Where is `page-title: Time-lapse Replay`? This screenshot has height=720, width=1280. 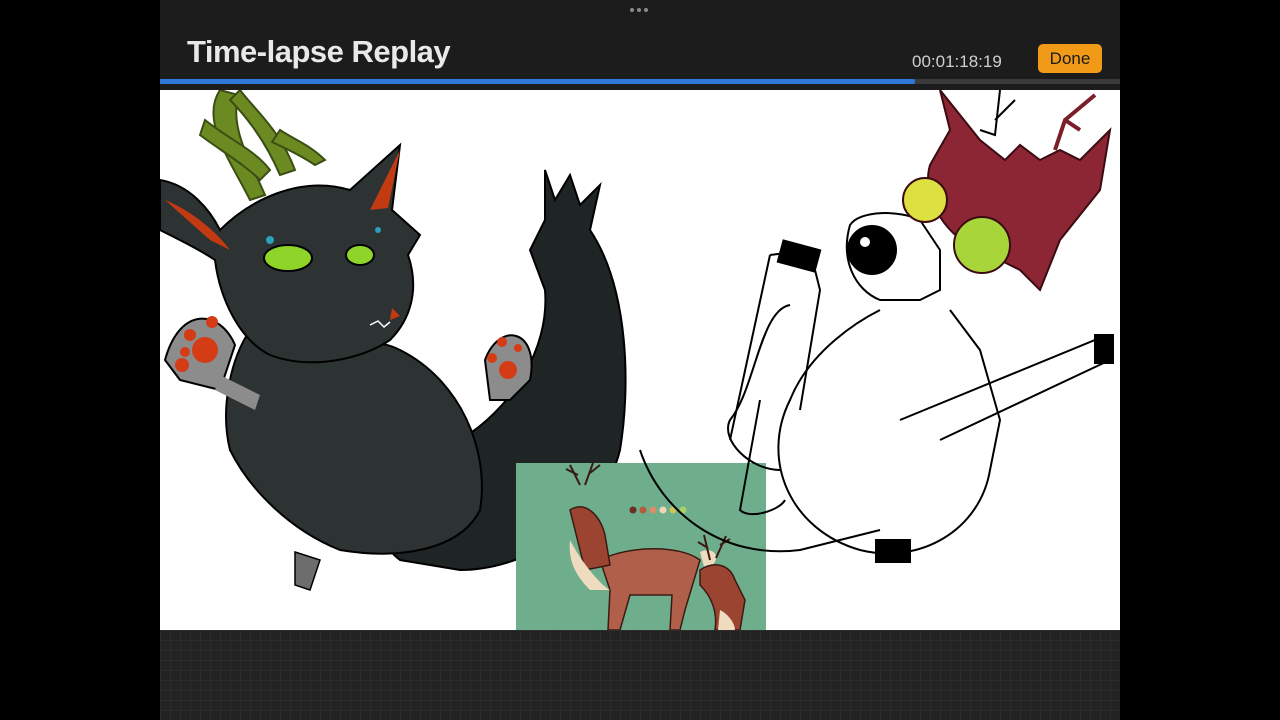 page-title: Time-lapse Replay is located at coordinates (319, 51).